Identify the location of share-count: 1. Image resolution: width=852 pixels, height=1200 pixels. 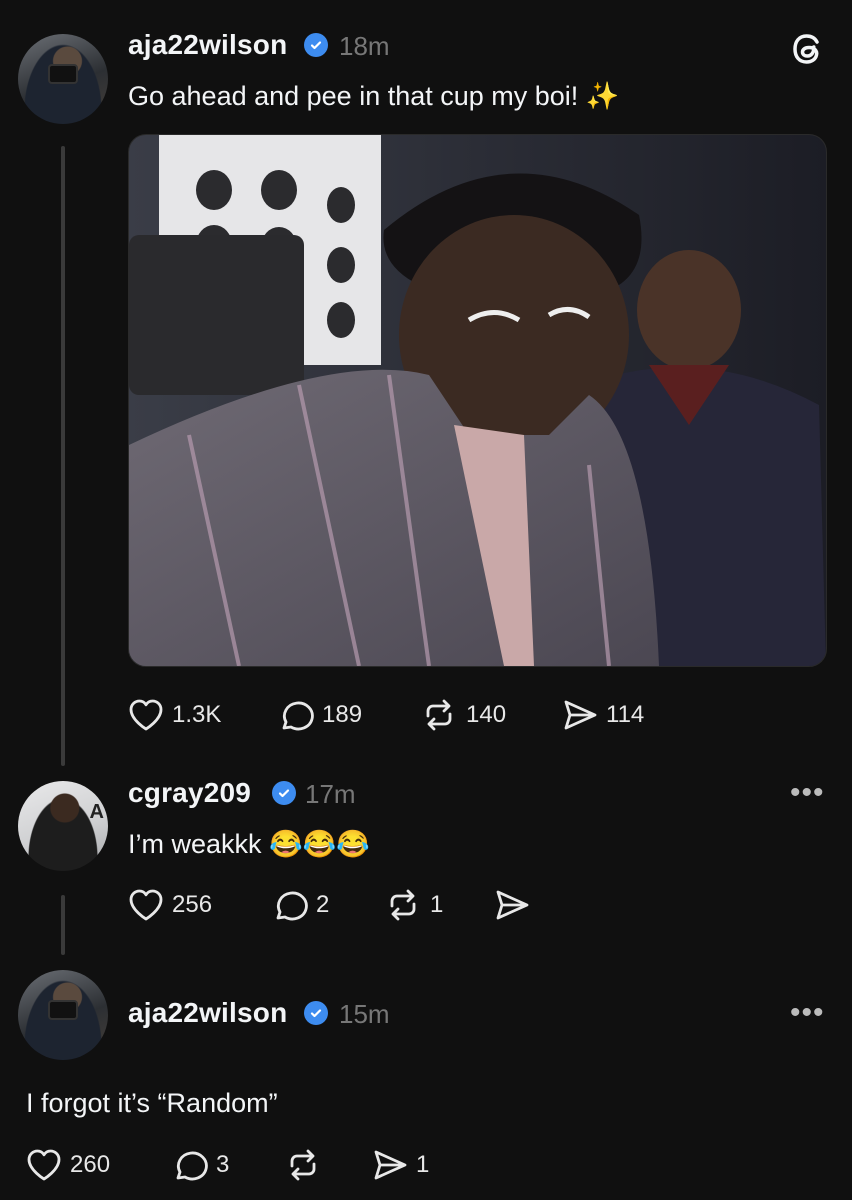
(423, 1164).